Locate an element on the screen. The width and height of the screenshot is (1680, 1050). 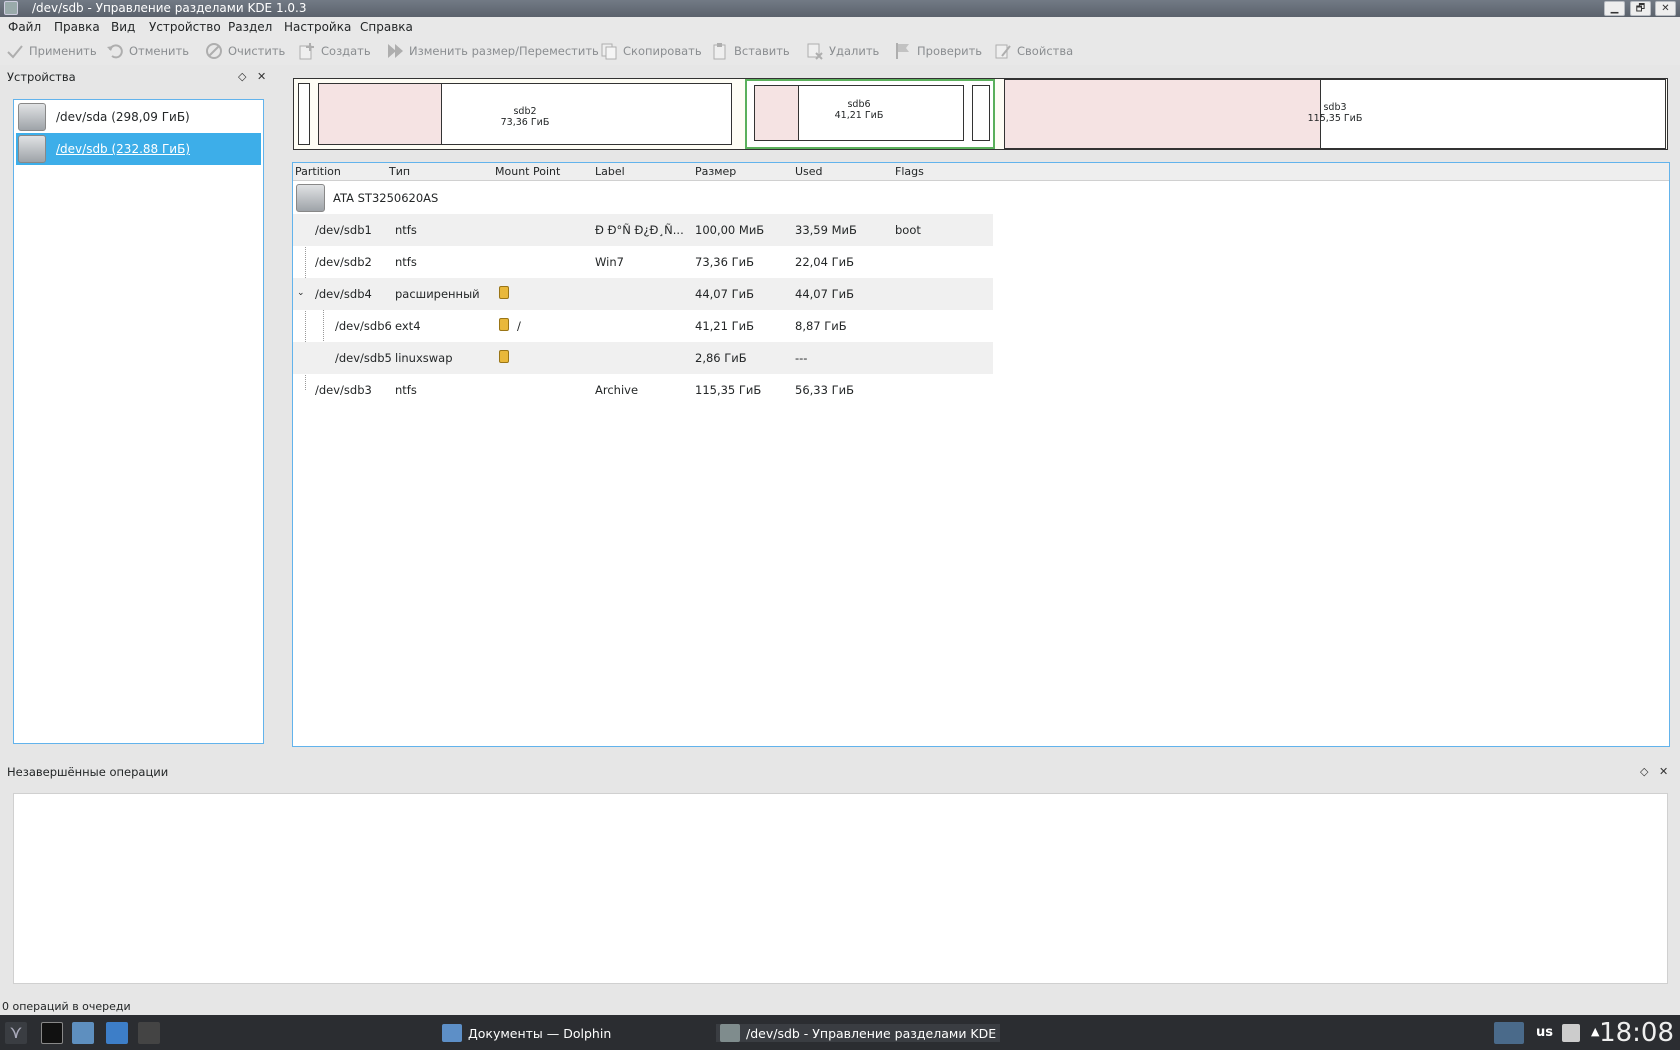
device-label: /dev/sda (298,09 ГиБ) is located at coordinates (123, 117).